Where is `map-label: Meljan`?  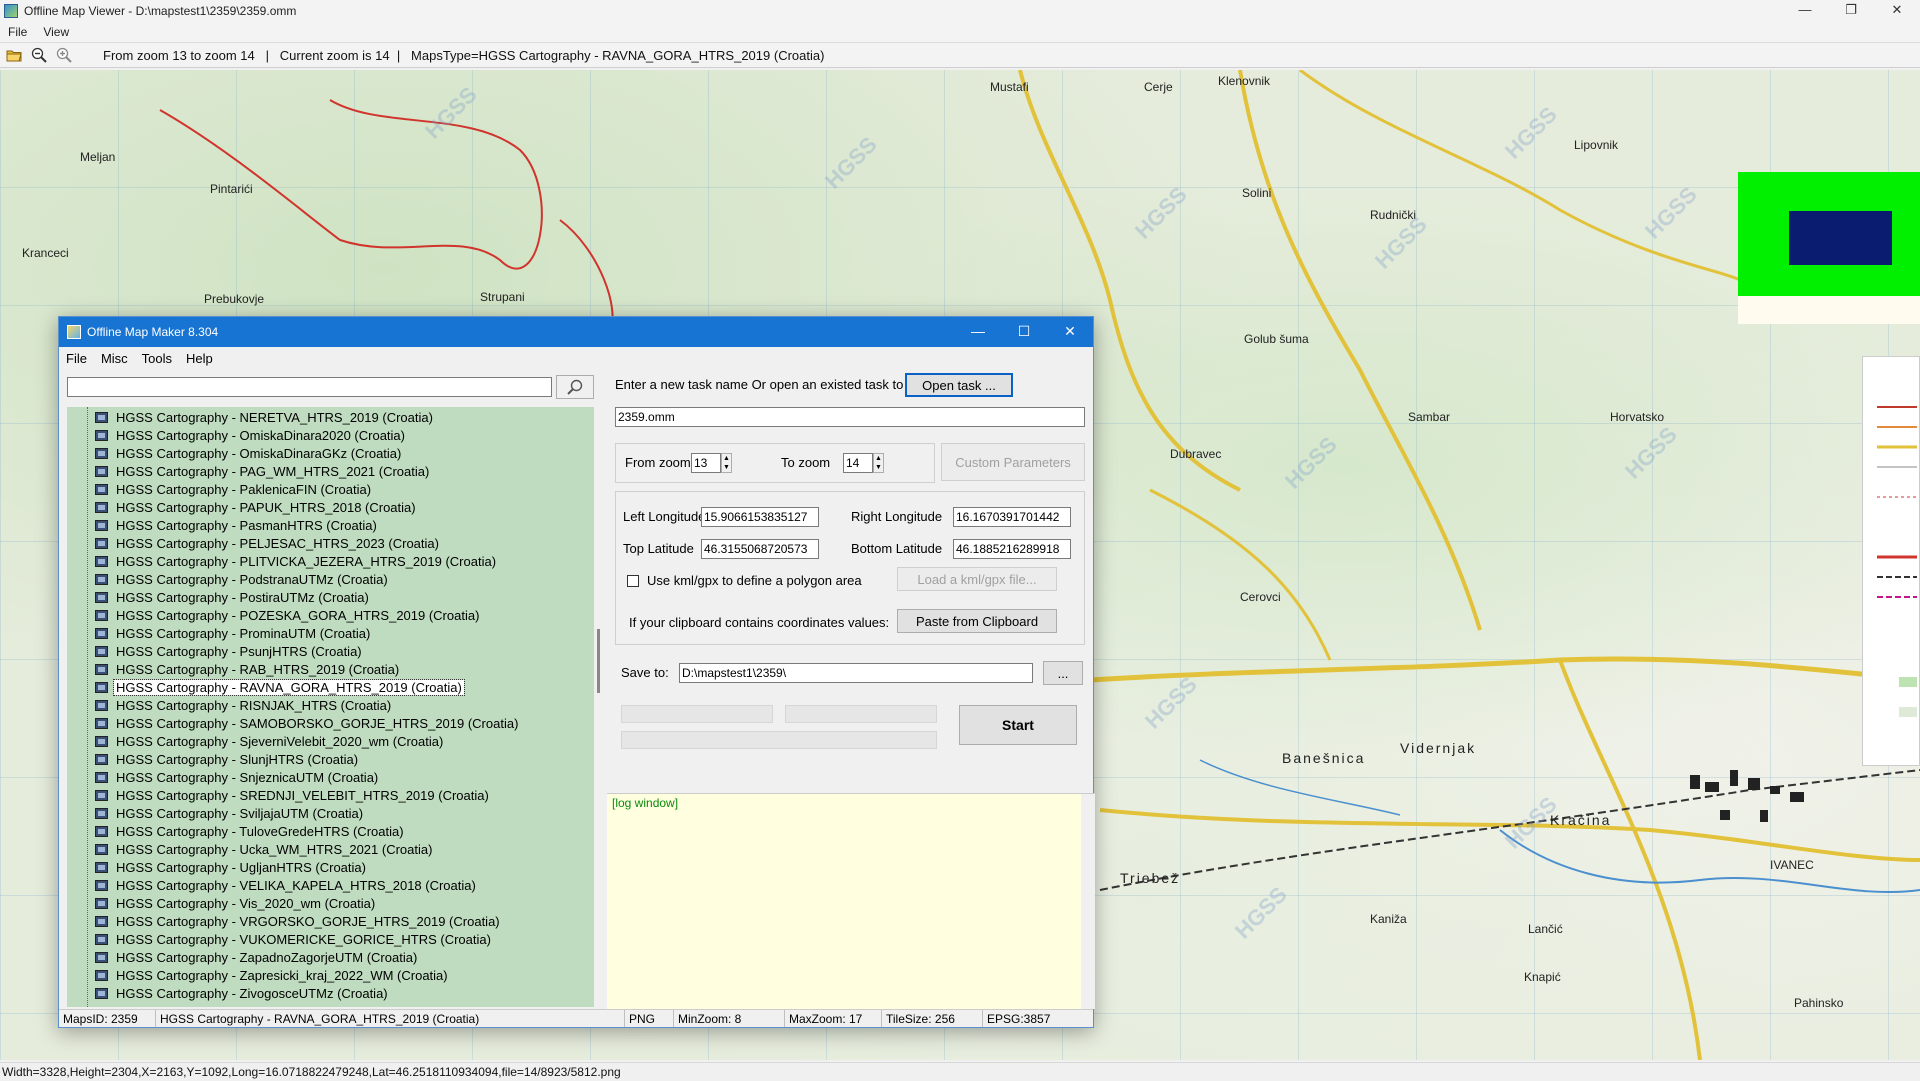
map-label: Meljan is located at coordinates (98, 157).